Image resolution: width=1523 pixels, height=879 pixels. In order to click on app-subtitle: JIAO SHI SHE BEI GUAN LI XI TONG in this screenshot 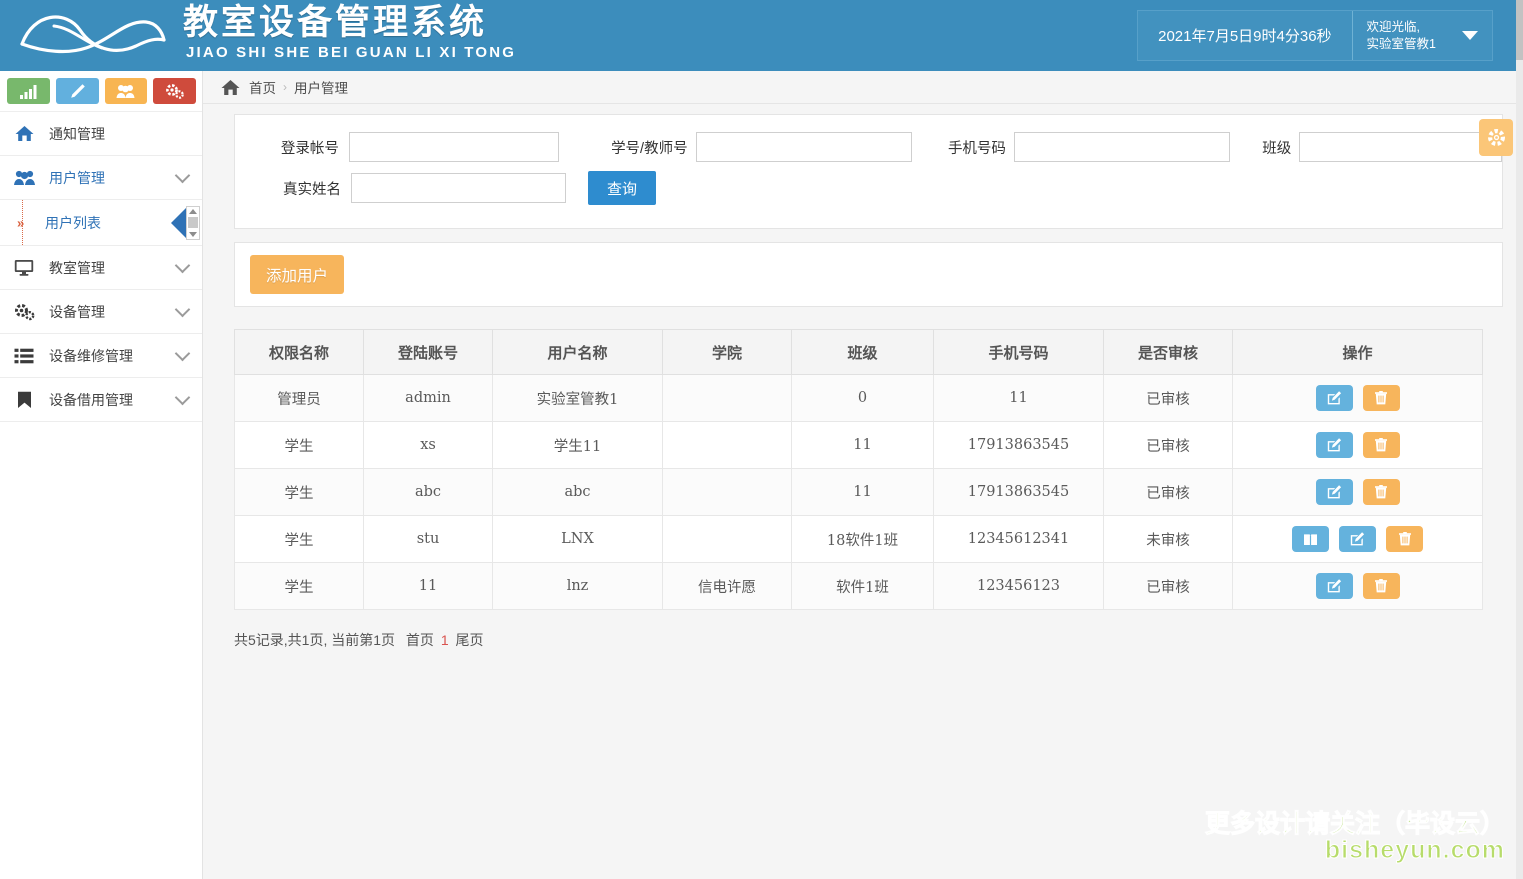, I will do `click(351, 52)`.